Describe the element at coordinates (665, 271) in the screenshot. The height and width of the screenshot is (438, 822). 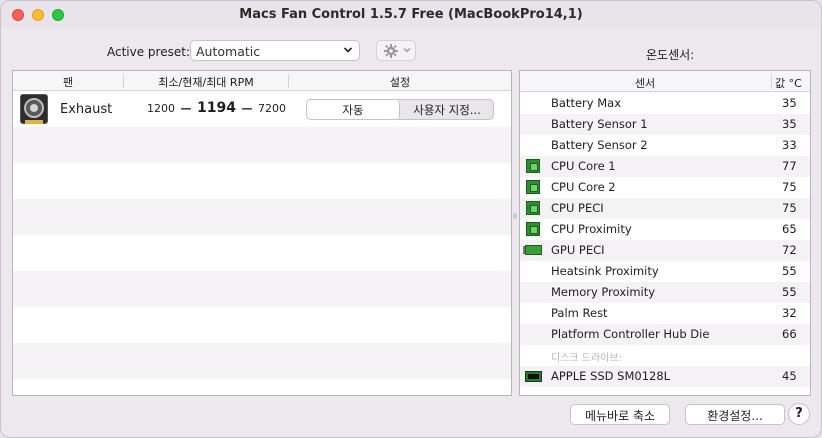
I see `sensor-row: Heatsink Proximity 55` at that location.